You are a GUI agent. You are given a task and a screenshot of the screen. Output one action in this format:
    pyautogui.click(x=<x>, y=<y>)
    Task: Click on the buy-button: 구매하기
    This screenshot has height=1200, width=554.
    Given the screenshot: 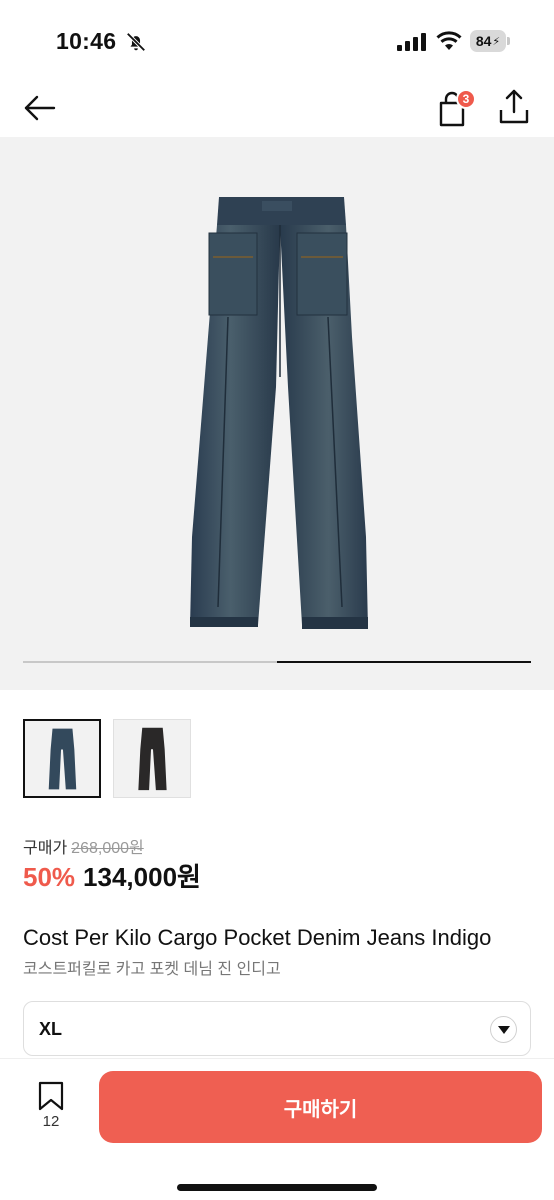 What is the action you would take?
    pyautogui.click(x=320, y=1107)
    